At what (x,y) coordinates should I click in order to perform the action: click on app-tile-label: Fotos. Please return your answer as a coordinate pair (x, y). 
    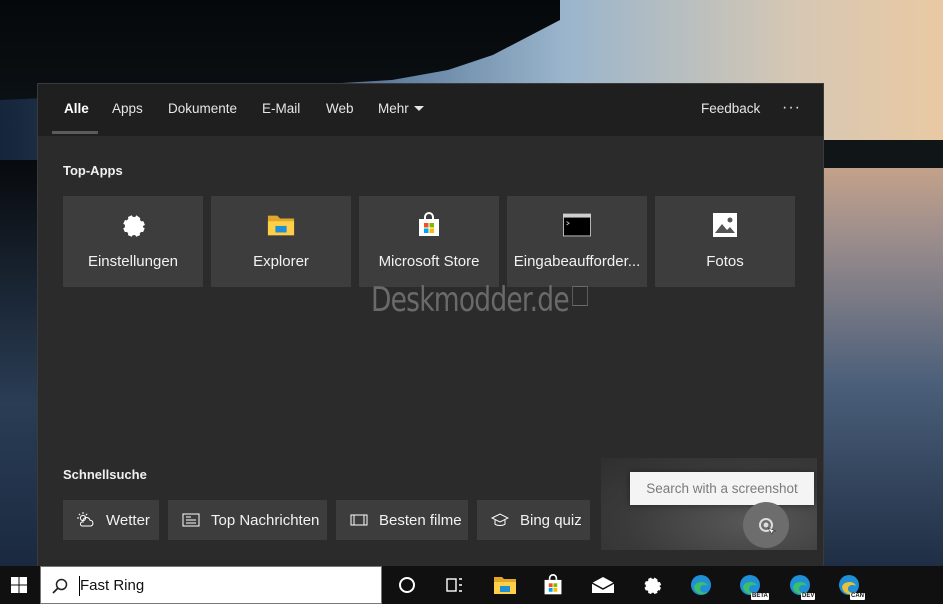
    Looking at the image, I should click on (725, 261).